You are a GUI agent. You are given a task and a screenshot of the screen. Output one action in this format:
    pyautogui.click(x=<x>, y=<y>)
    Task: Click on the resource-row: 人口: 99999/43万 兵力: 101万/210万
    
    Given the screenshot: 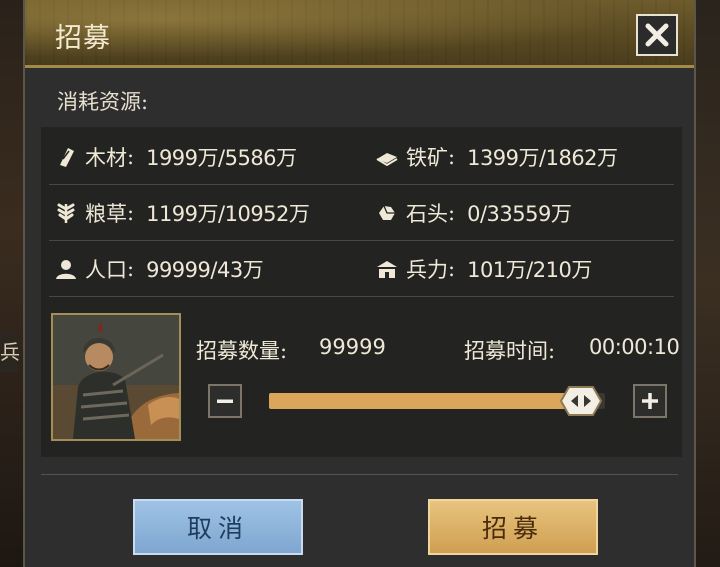 What is the action you would take?
    pyautogui.click(x=361, y=269)
    